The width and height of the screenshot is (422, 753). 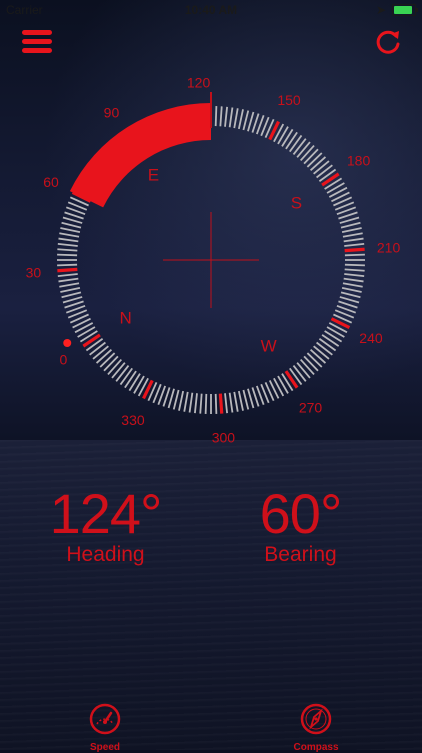 I want to click on degree-label-60: 60, so click(x=51, y=182).